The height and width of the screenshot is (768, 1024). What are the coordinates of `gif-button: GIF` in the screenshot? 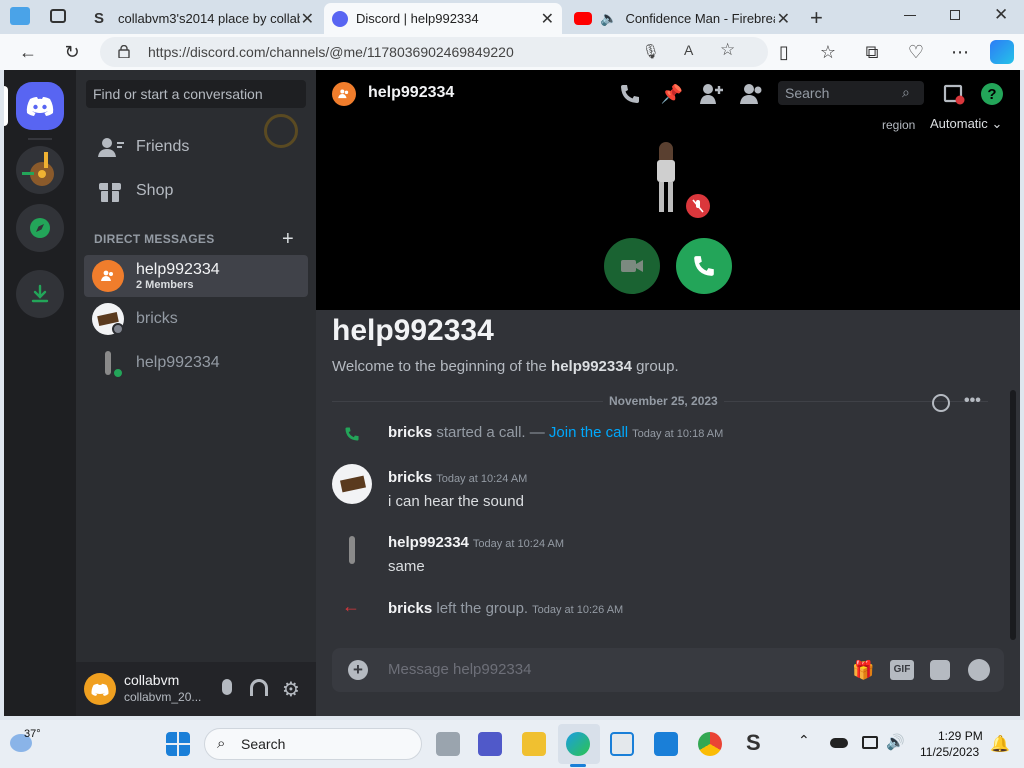 It's located at (902, 670).